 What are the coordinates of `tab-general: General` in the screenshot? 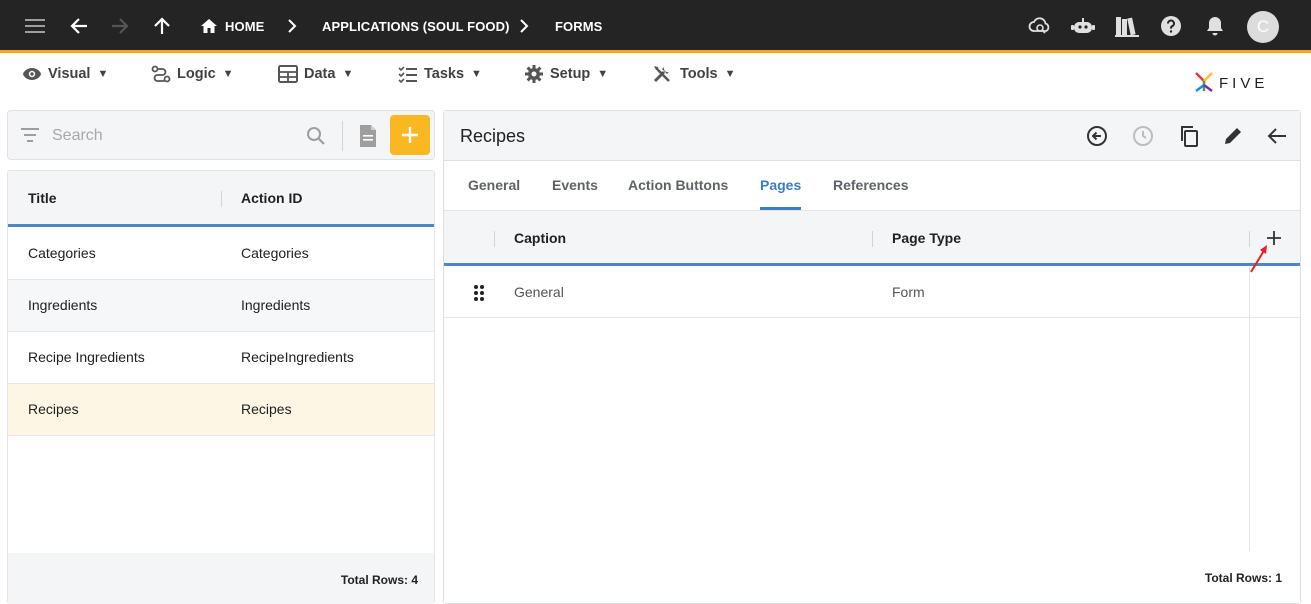 It's located at (494, 185).